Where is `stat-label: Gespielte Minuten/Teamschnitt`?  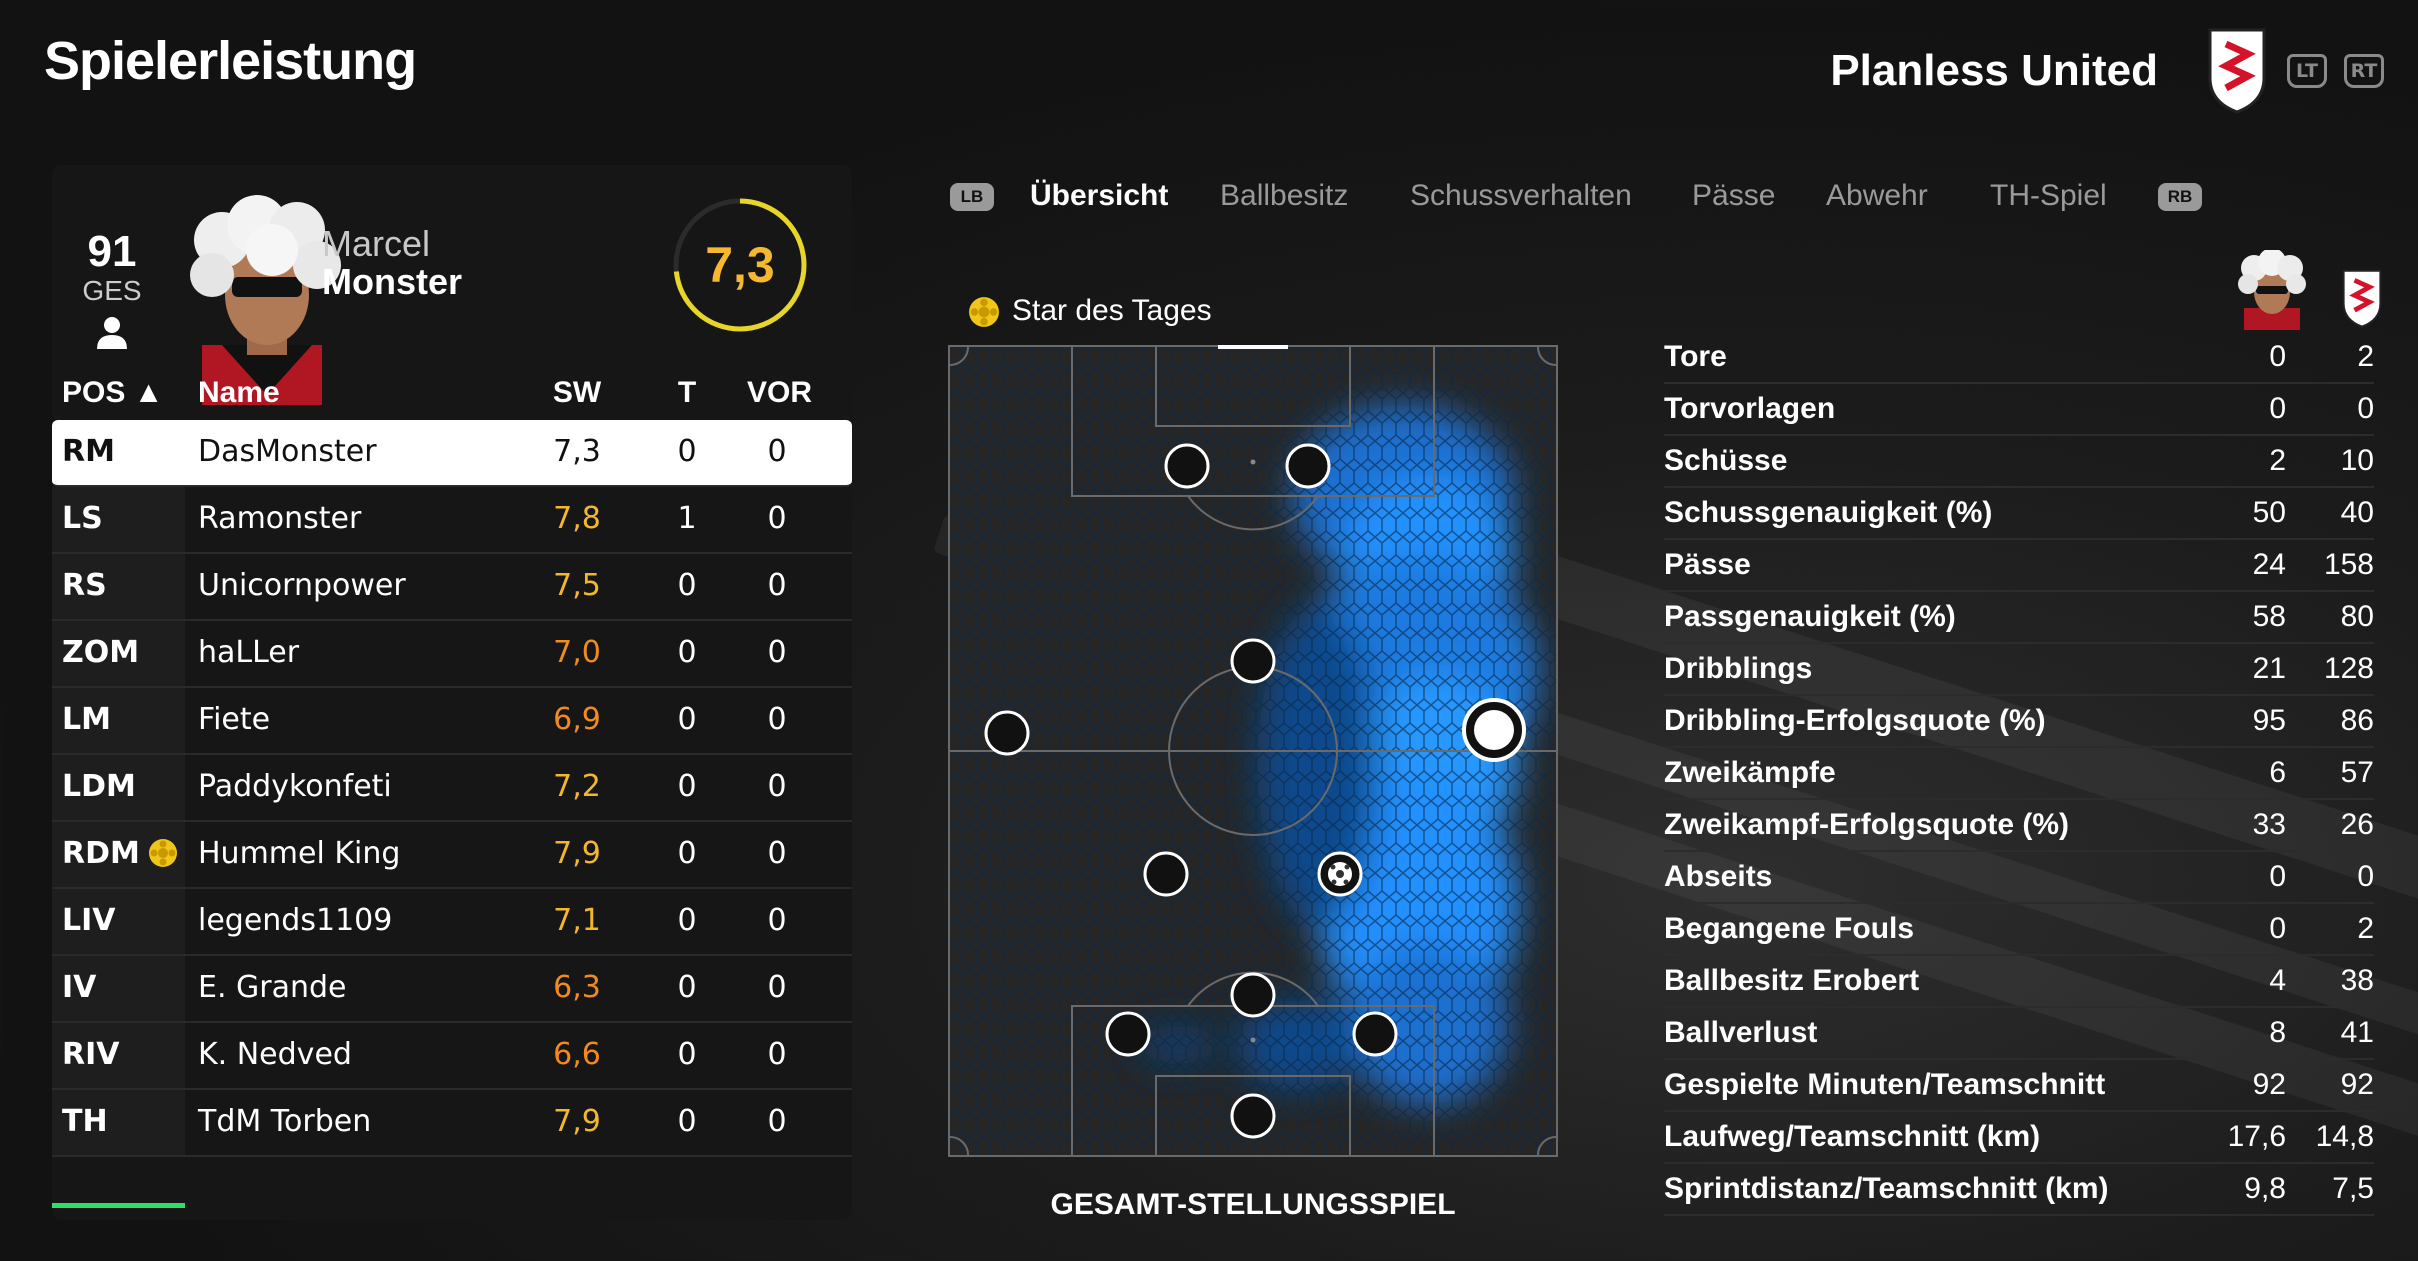 stat-label: Gespielte Minuten/Teamschnitt is located at coordinates (1885, 1084).